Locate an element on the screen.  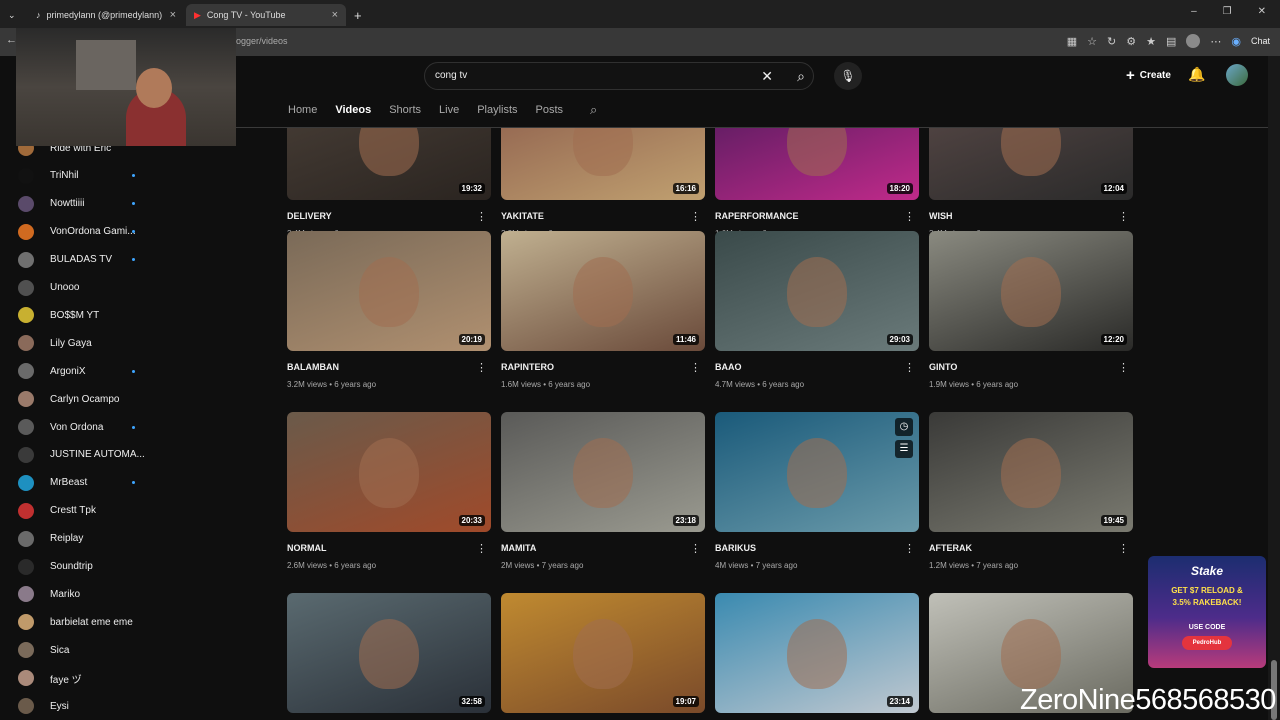
video-card: 16:16YAKITATE2.2M views • 6 years ago⋮ is located at coordinates (603, 183).